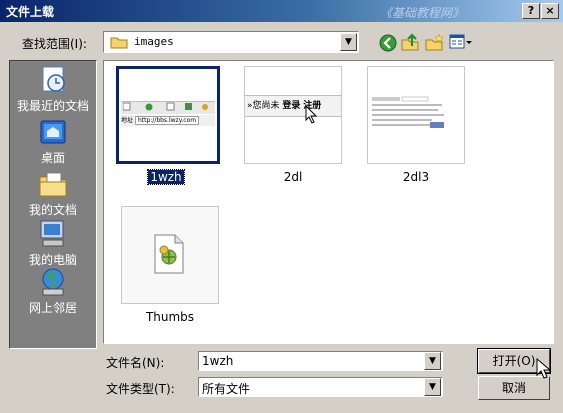 This screenshot has height=413, width=563. I want to click on address-url: http://bbs.lwzy.com, so click(167, 120).